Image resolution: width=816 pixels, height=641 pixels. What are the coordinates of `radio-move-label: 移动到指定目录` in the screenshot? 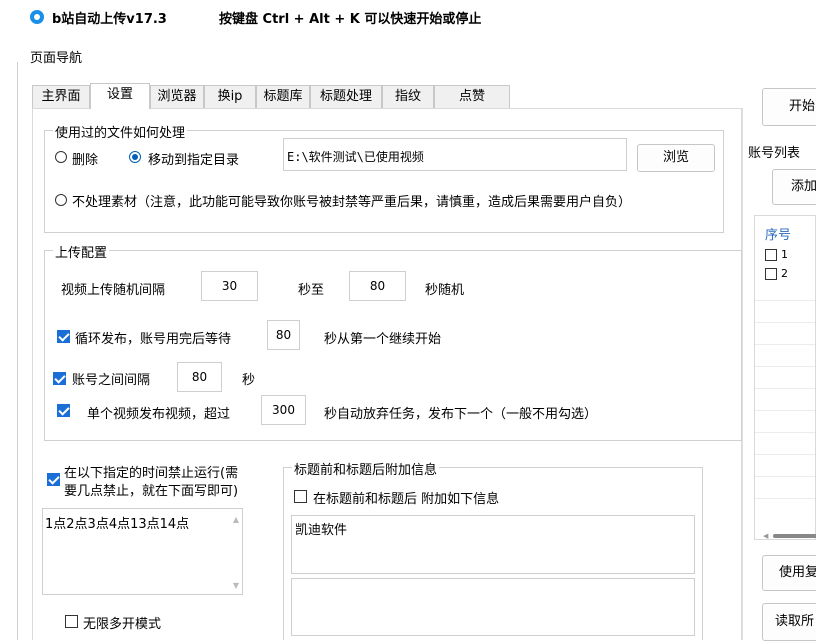 It's located at (194, 160).